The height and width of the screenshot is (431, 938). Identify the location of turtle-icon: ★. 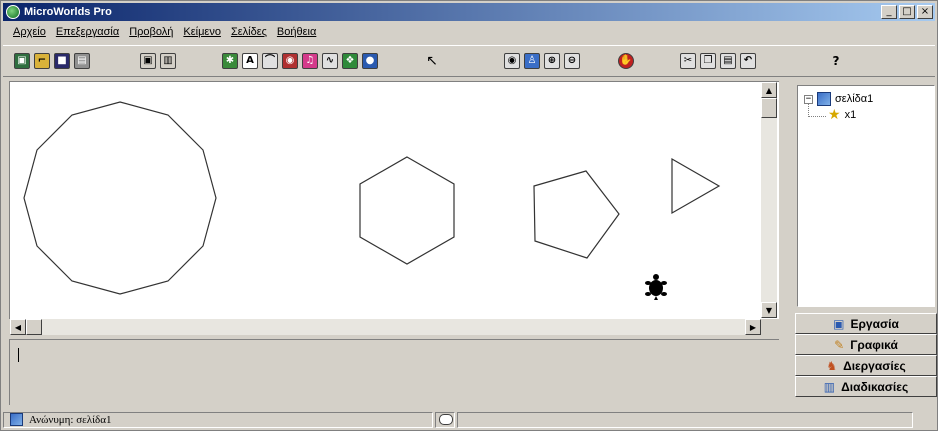
(834, 115).